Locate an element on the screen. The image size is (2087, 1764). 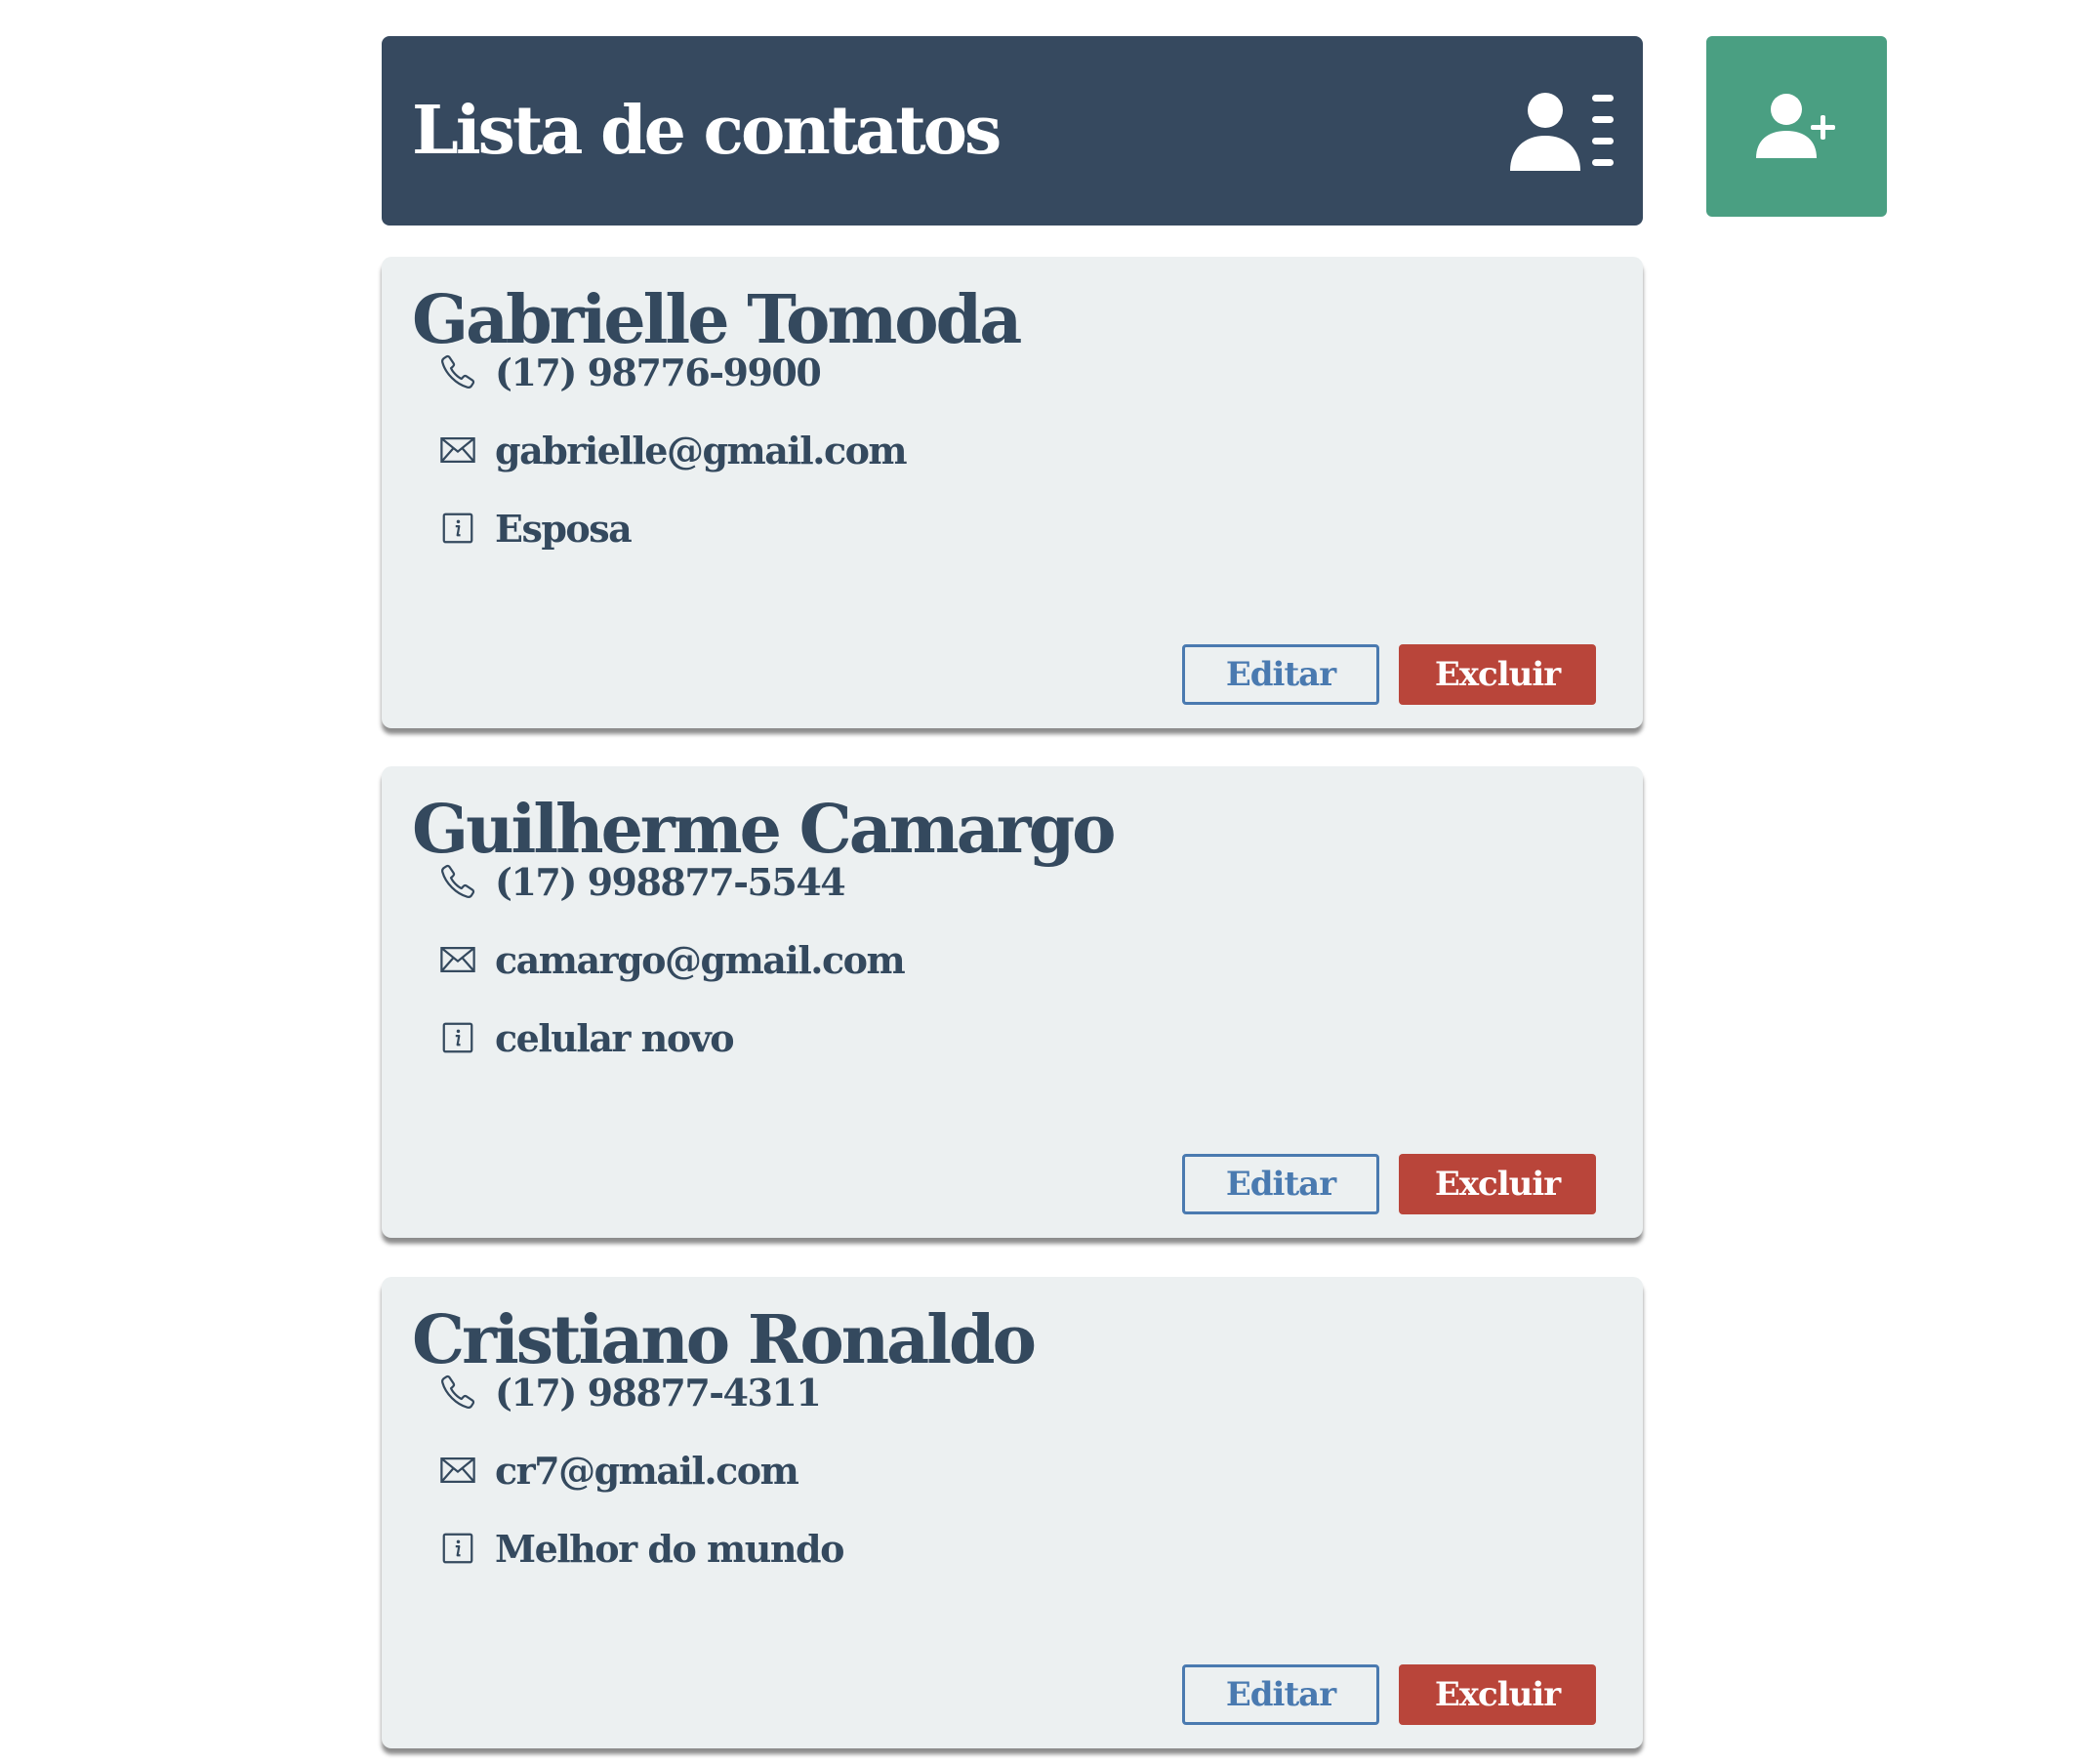
contact-phone: (17) 98776-9900 is located at coordinates (658, 371).